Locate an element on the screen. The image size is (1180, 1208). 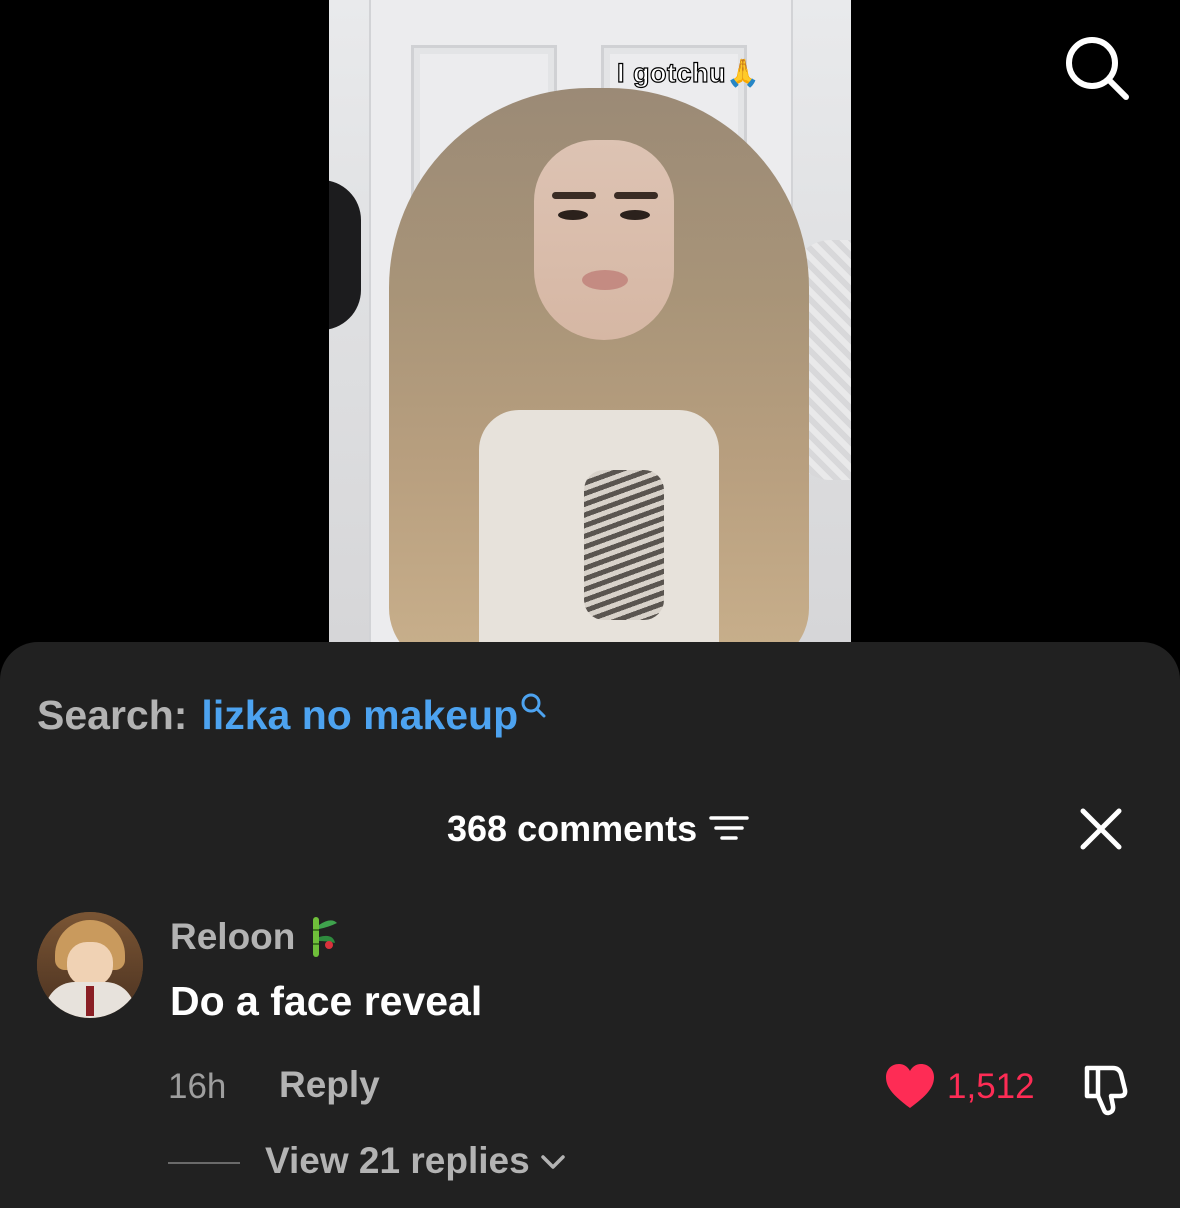
chevron-down-icon is located at coordinates (552, 1162).